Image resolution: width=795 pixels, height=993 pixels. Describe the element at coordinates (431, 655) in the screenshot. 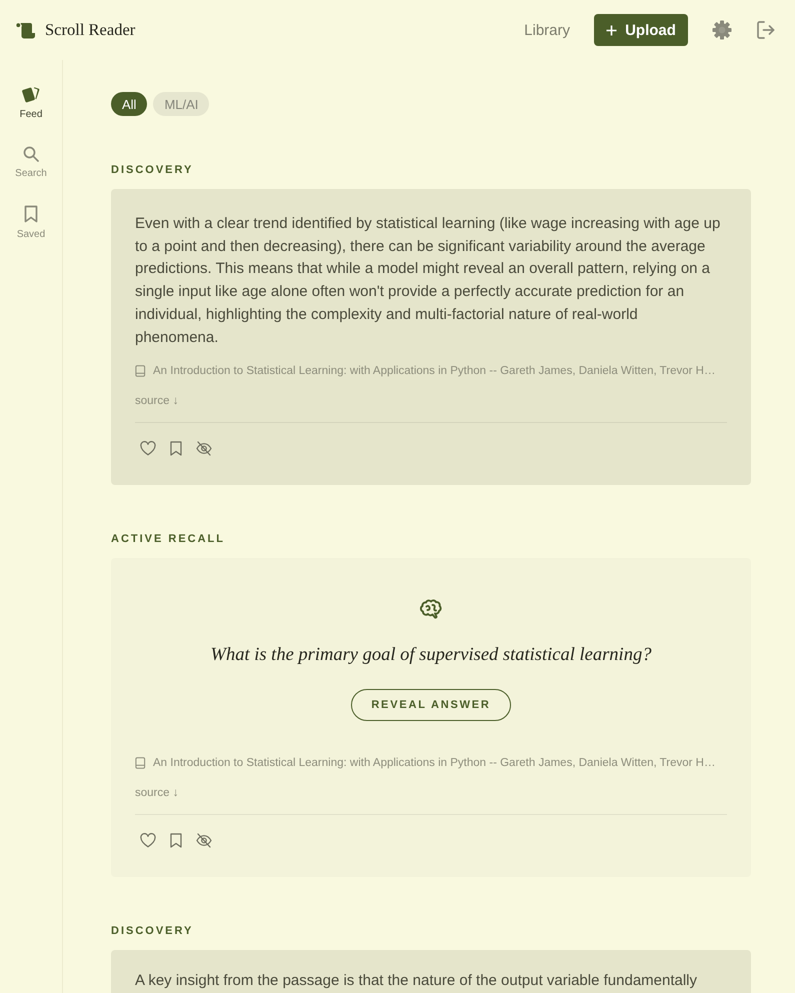

I see `question-text: What is the primary goal of supervised statistical learning?` at that location.